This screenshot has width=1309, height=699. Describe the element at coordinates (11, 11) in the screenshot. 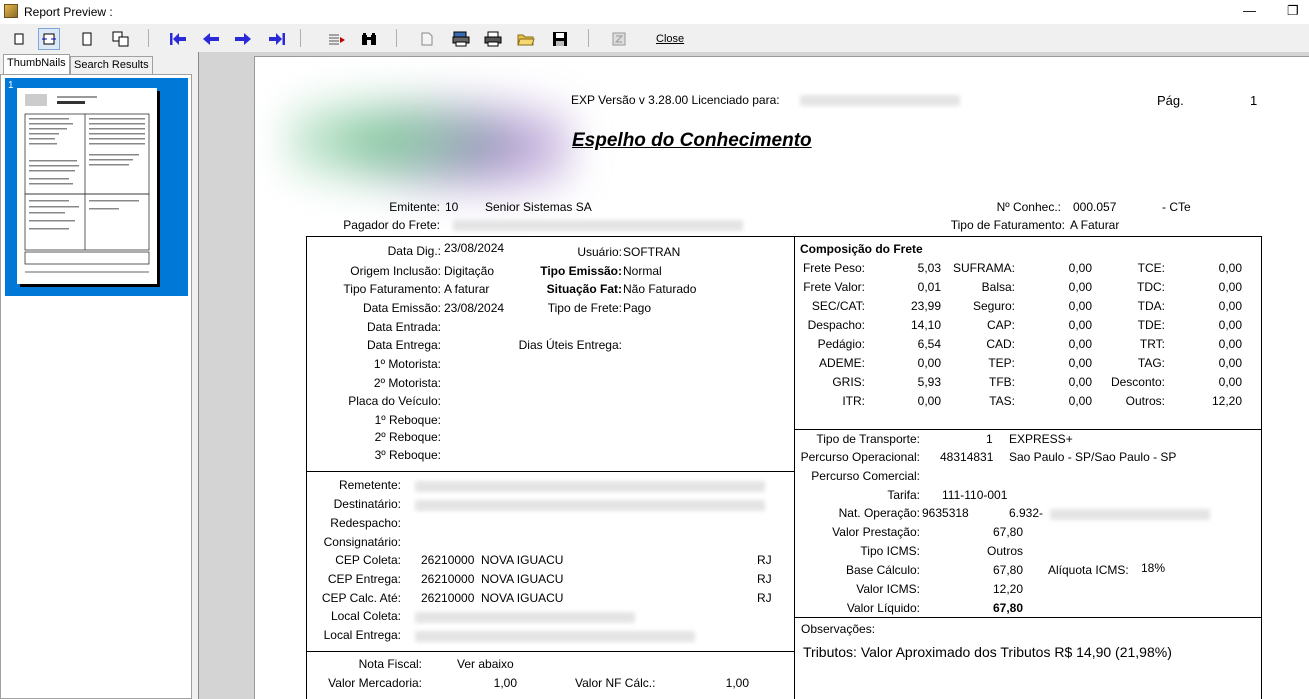

I see `app-icon` at that location.